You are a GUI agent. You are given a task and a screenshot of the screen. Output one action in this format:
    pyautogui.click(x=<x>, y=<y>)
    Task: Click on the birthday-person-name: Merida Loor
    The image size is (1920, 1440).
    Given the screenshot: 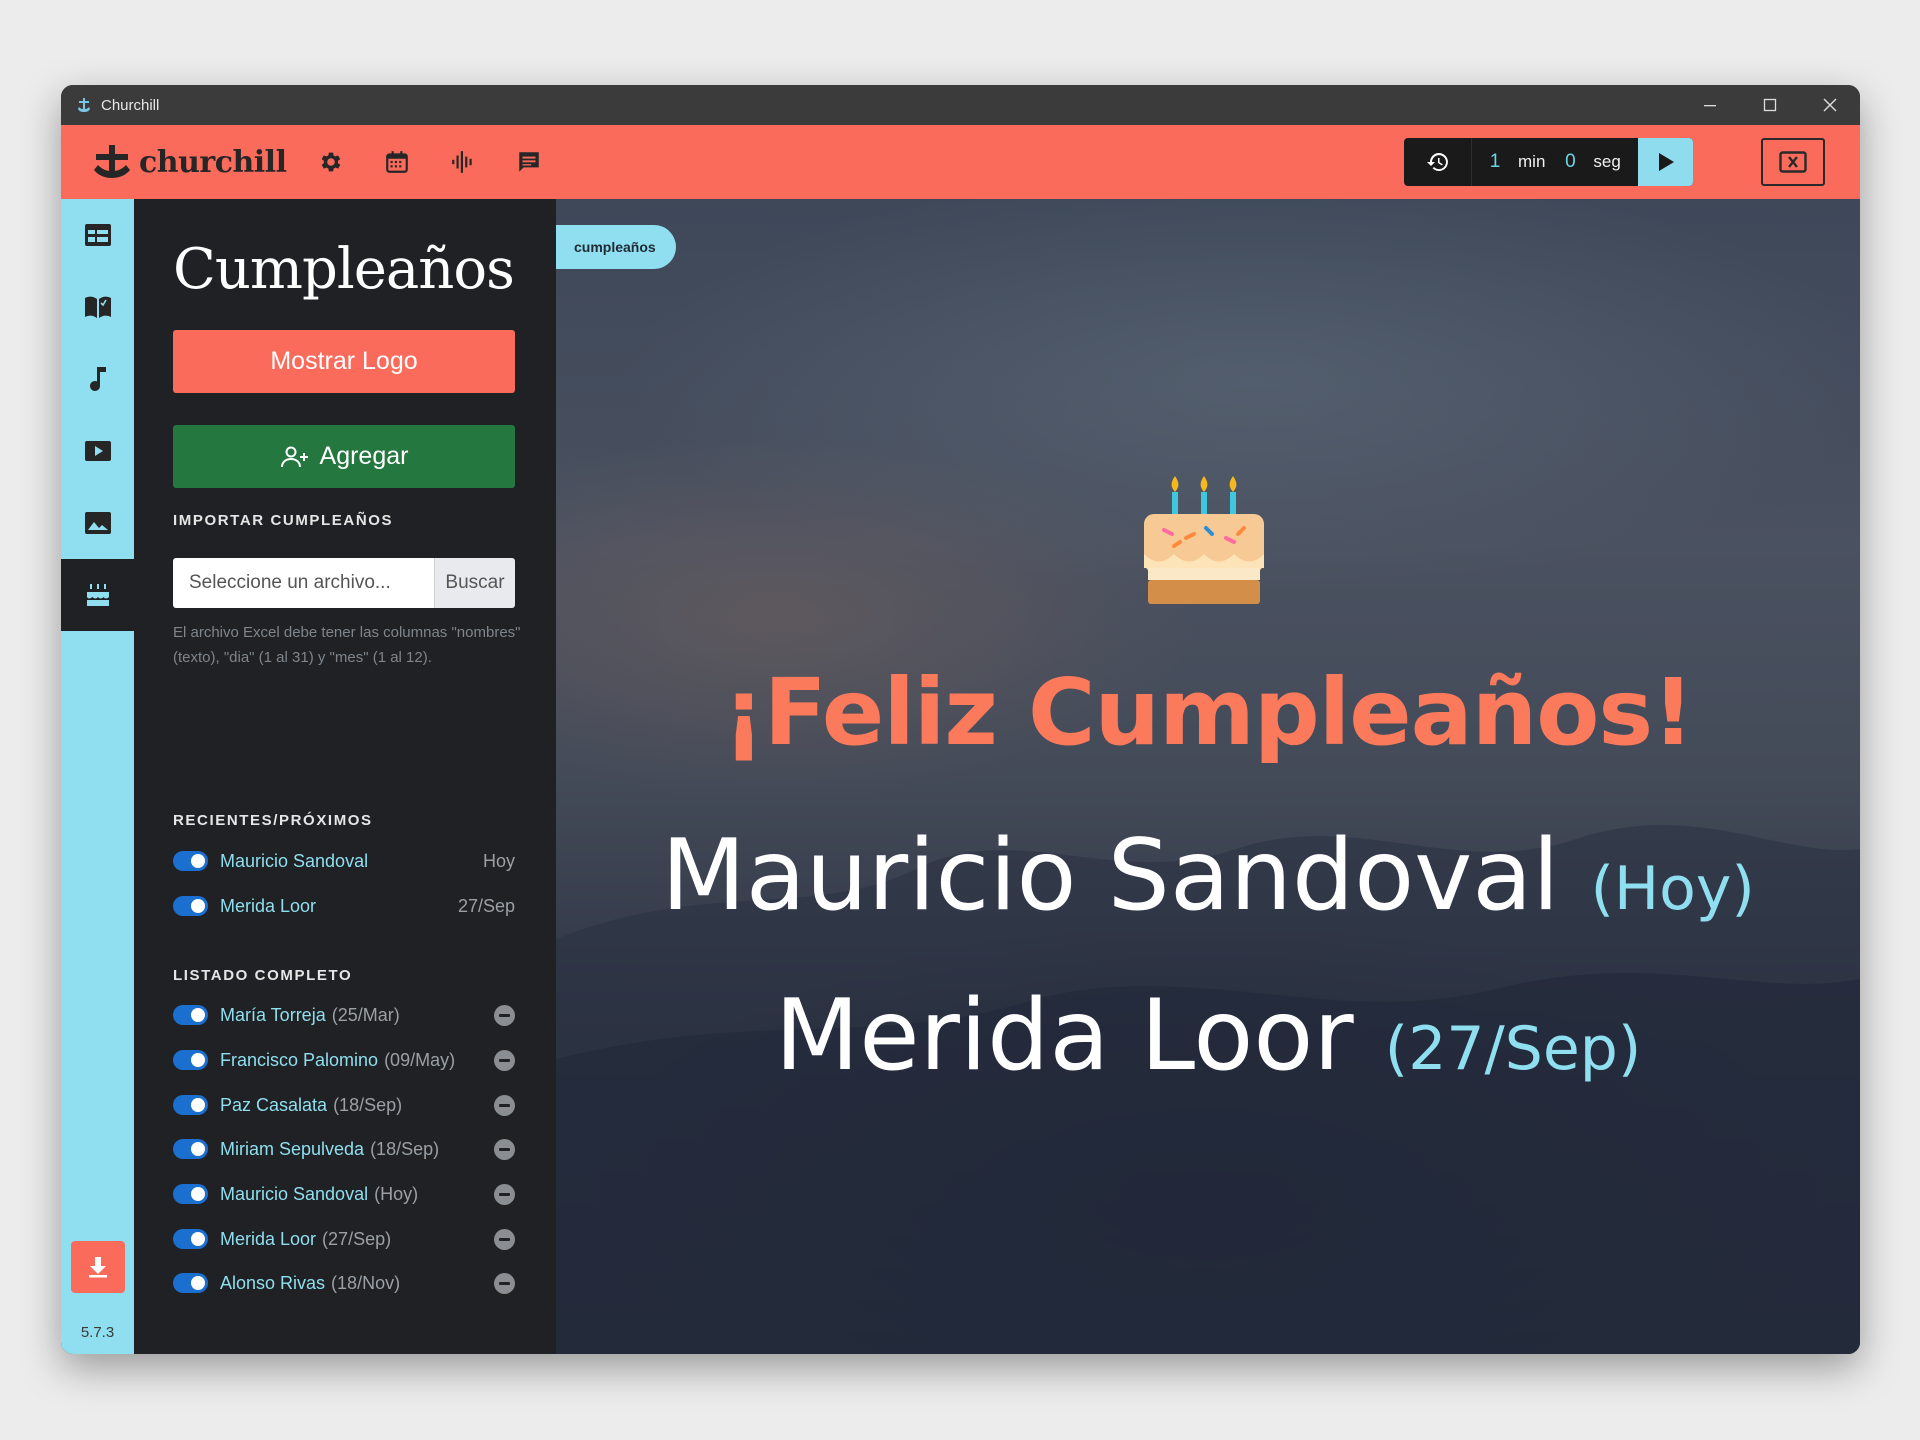 What is the action you would take?
    pyautogui.click(x=1064, y=1036)
    